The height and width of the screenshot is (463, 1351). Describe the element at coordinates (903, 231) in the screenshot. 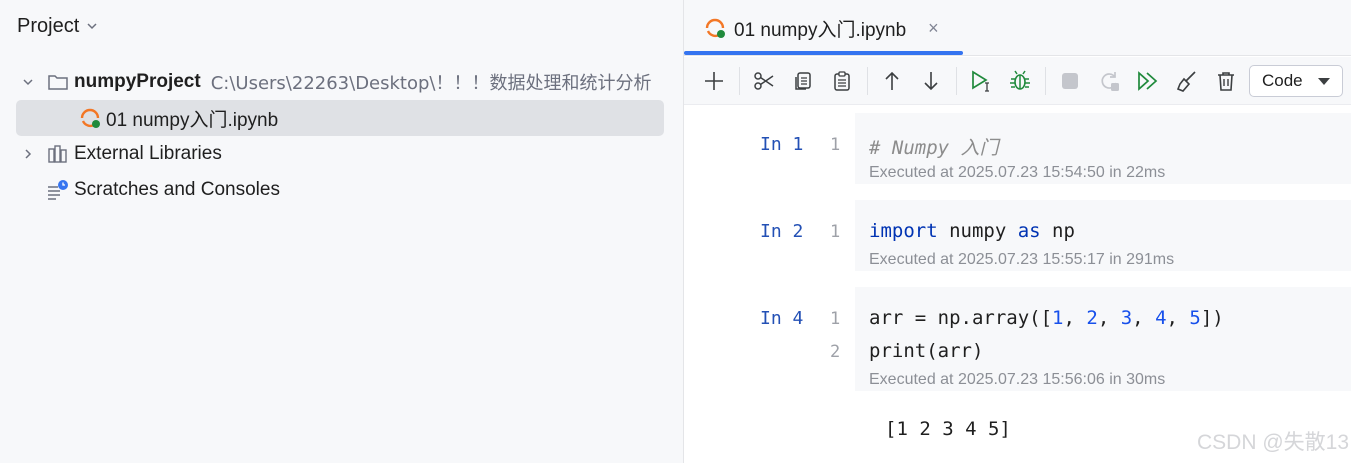

I see `keyword-token: import` at that location.